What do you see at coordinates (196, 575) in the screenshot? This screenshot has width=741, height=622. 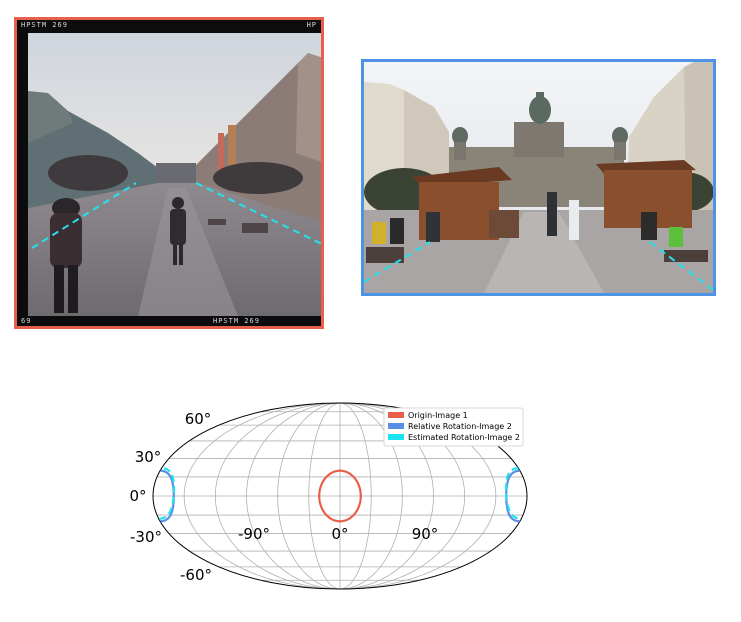 I see `y-tick-label-neg60: -60°` at bounding box center [196, 575].